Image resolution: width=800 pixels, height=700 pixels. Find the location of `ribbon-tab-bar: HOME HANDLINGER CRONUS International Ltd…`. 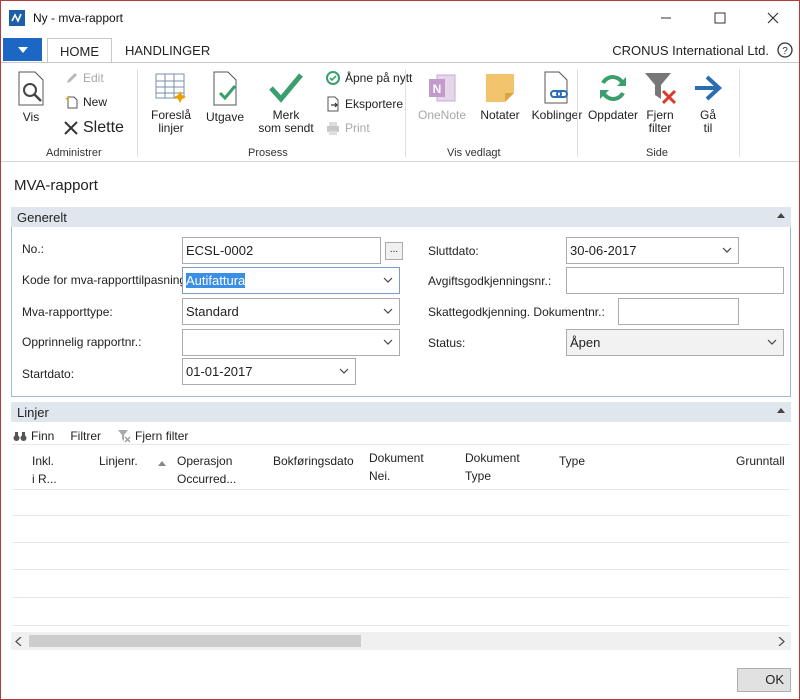

ribbon-tab-bar: HOME HANDLINGER CRONUS International Ltd… is located at coordinates (400, 49).